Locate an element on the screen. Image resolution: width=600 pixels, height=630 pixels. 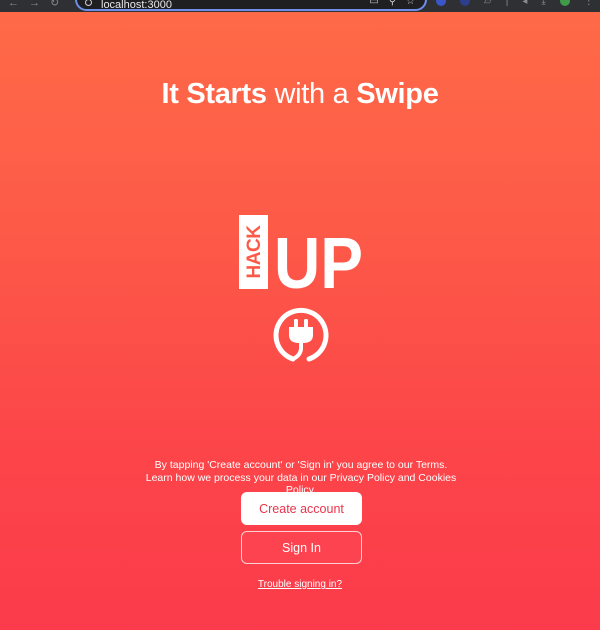
address-bar: localhost:3000 ▭ ⚲ ☆ is located at coordinates (251, 5).